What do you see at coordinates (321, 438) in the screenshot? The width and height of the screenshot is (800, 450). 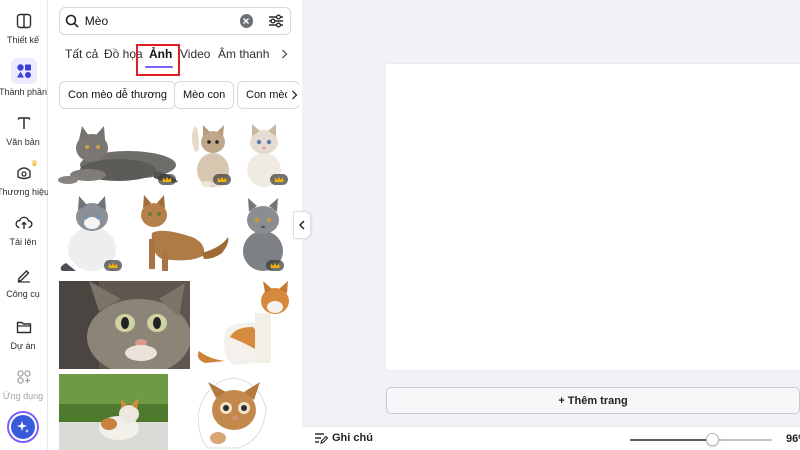 I see `notes-icon` at bounding box center [321, 438].